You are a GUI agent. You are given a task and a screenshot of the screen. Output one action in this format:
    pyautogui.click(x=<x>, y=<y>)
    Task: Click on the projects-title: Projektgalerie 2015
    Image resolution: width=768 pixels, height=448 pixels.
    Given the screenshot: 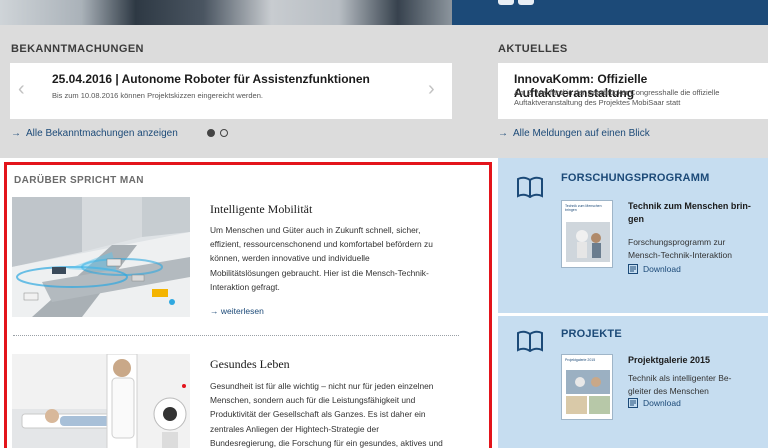 What is the action you would take?
    pyautogui.click(x=690, y=360)
    